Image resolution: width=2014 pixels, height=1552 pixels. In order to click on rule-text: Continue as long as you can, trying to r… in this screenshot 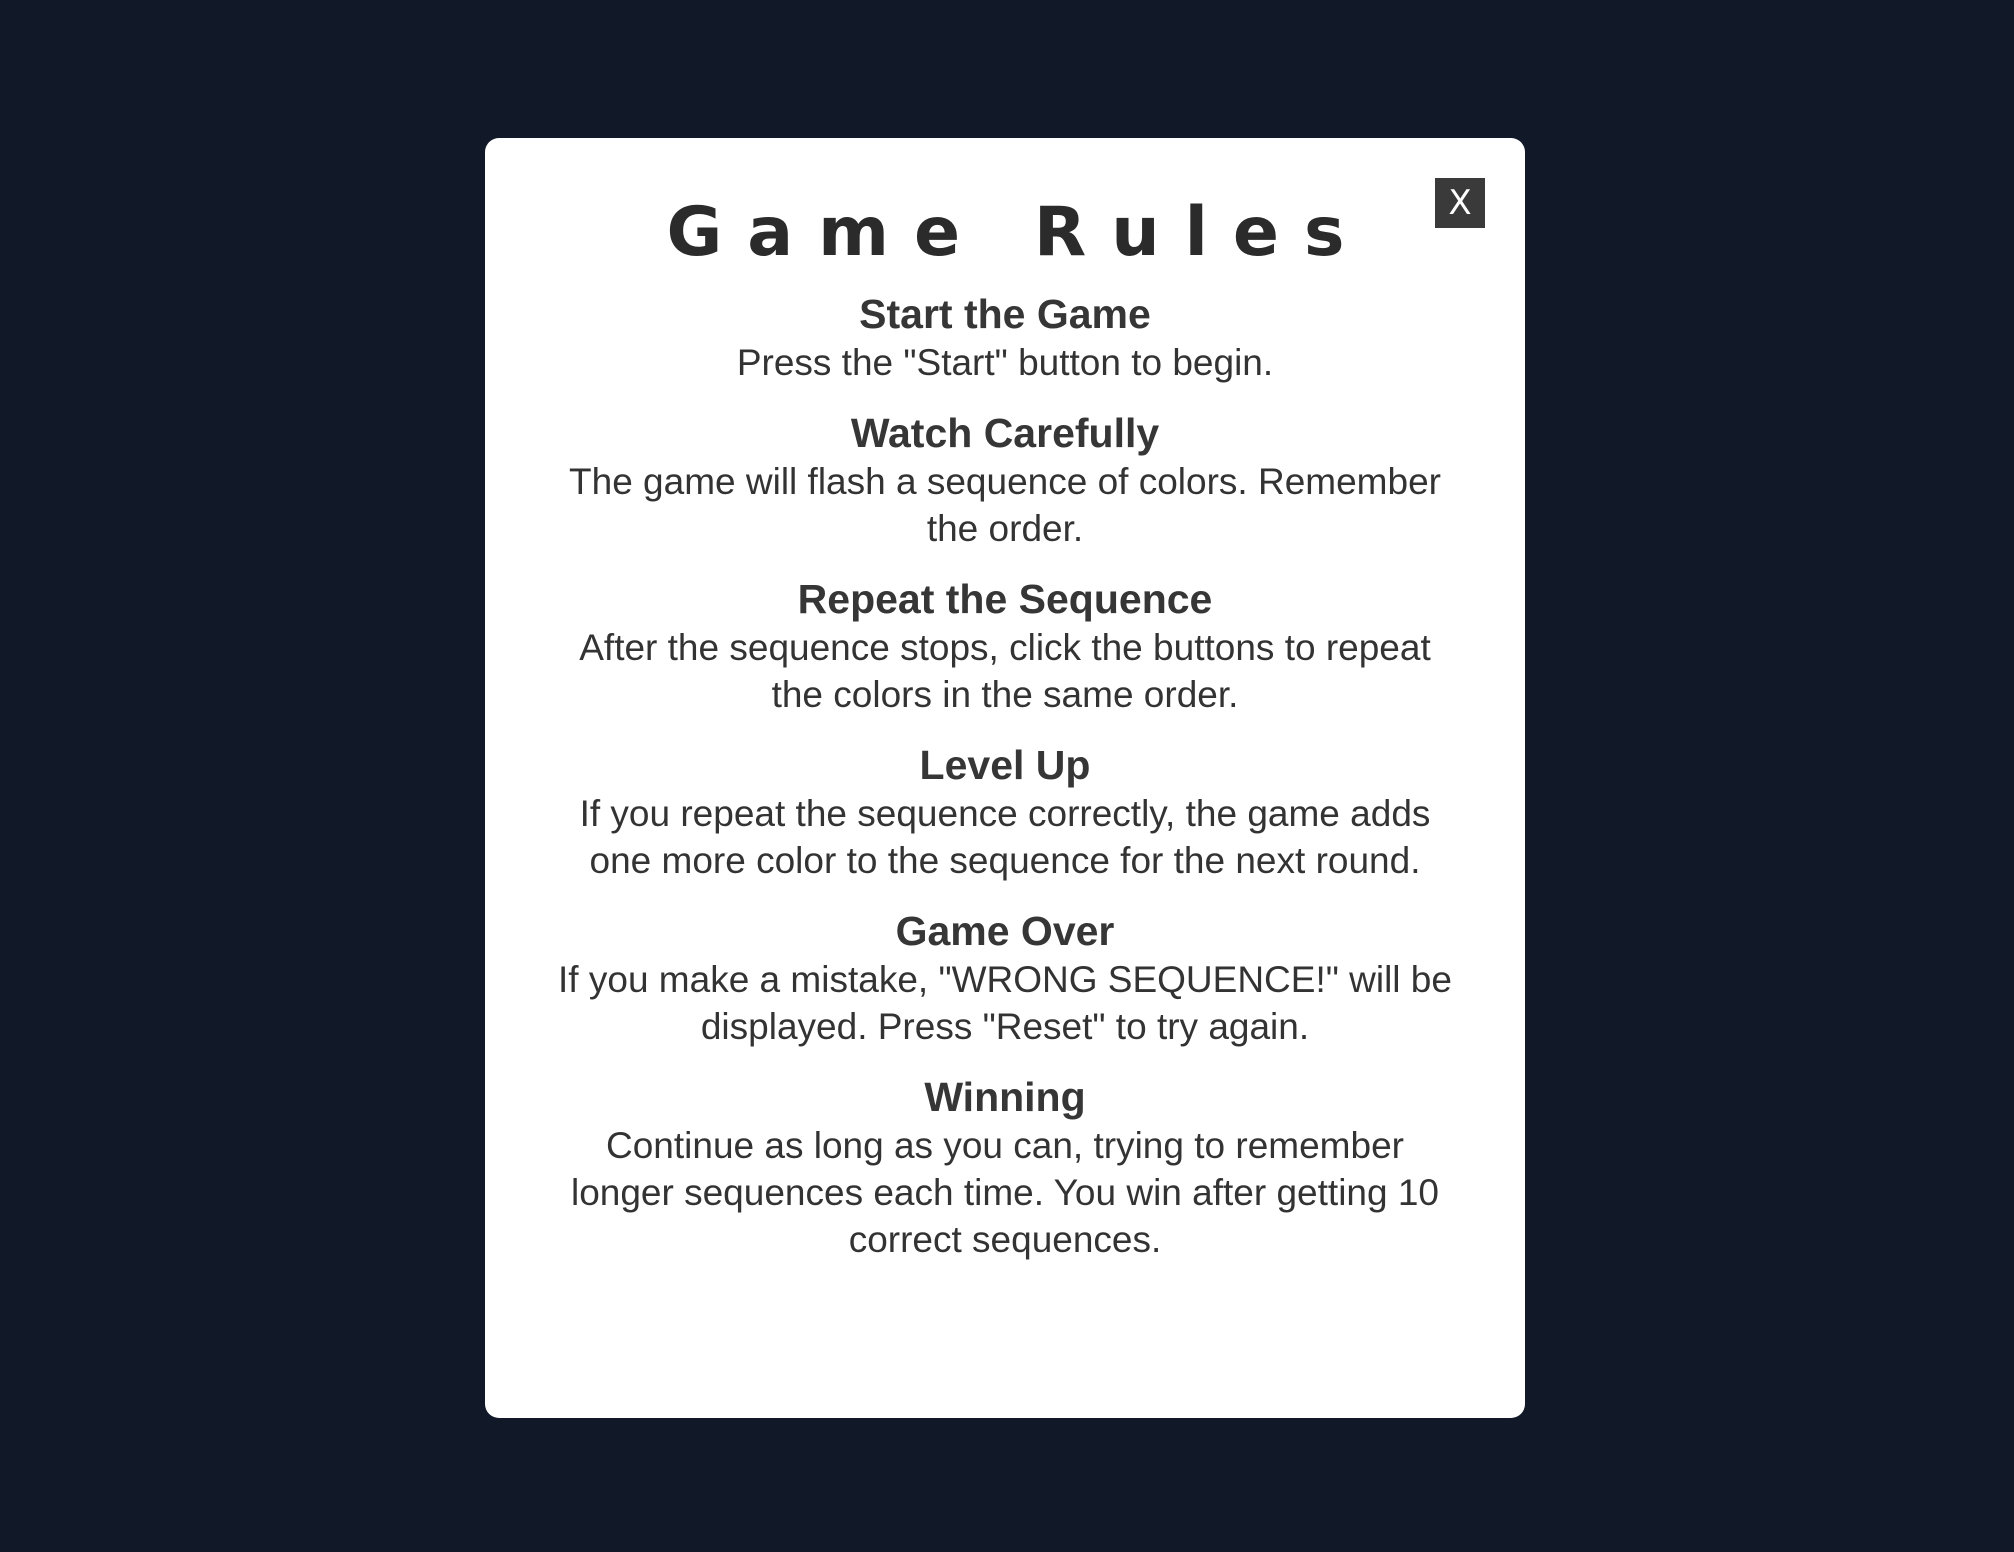, I will do `click(1005, 1192)`.